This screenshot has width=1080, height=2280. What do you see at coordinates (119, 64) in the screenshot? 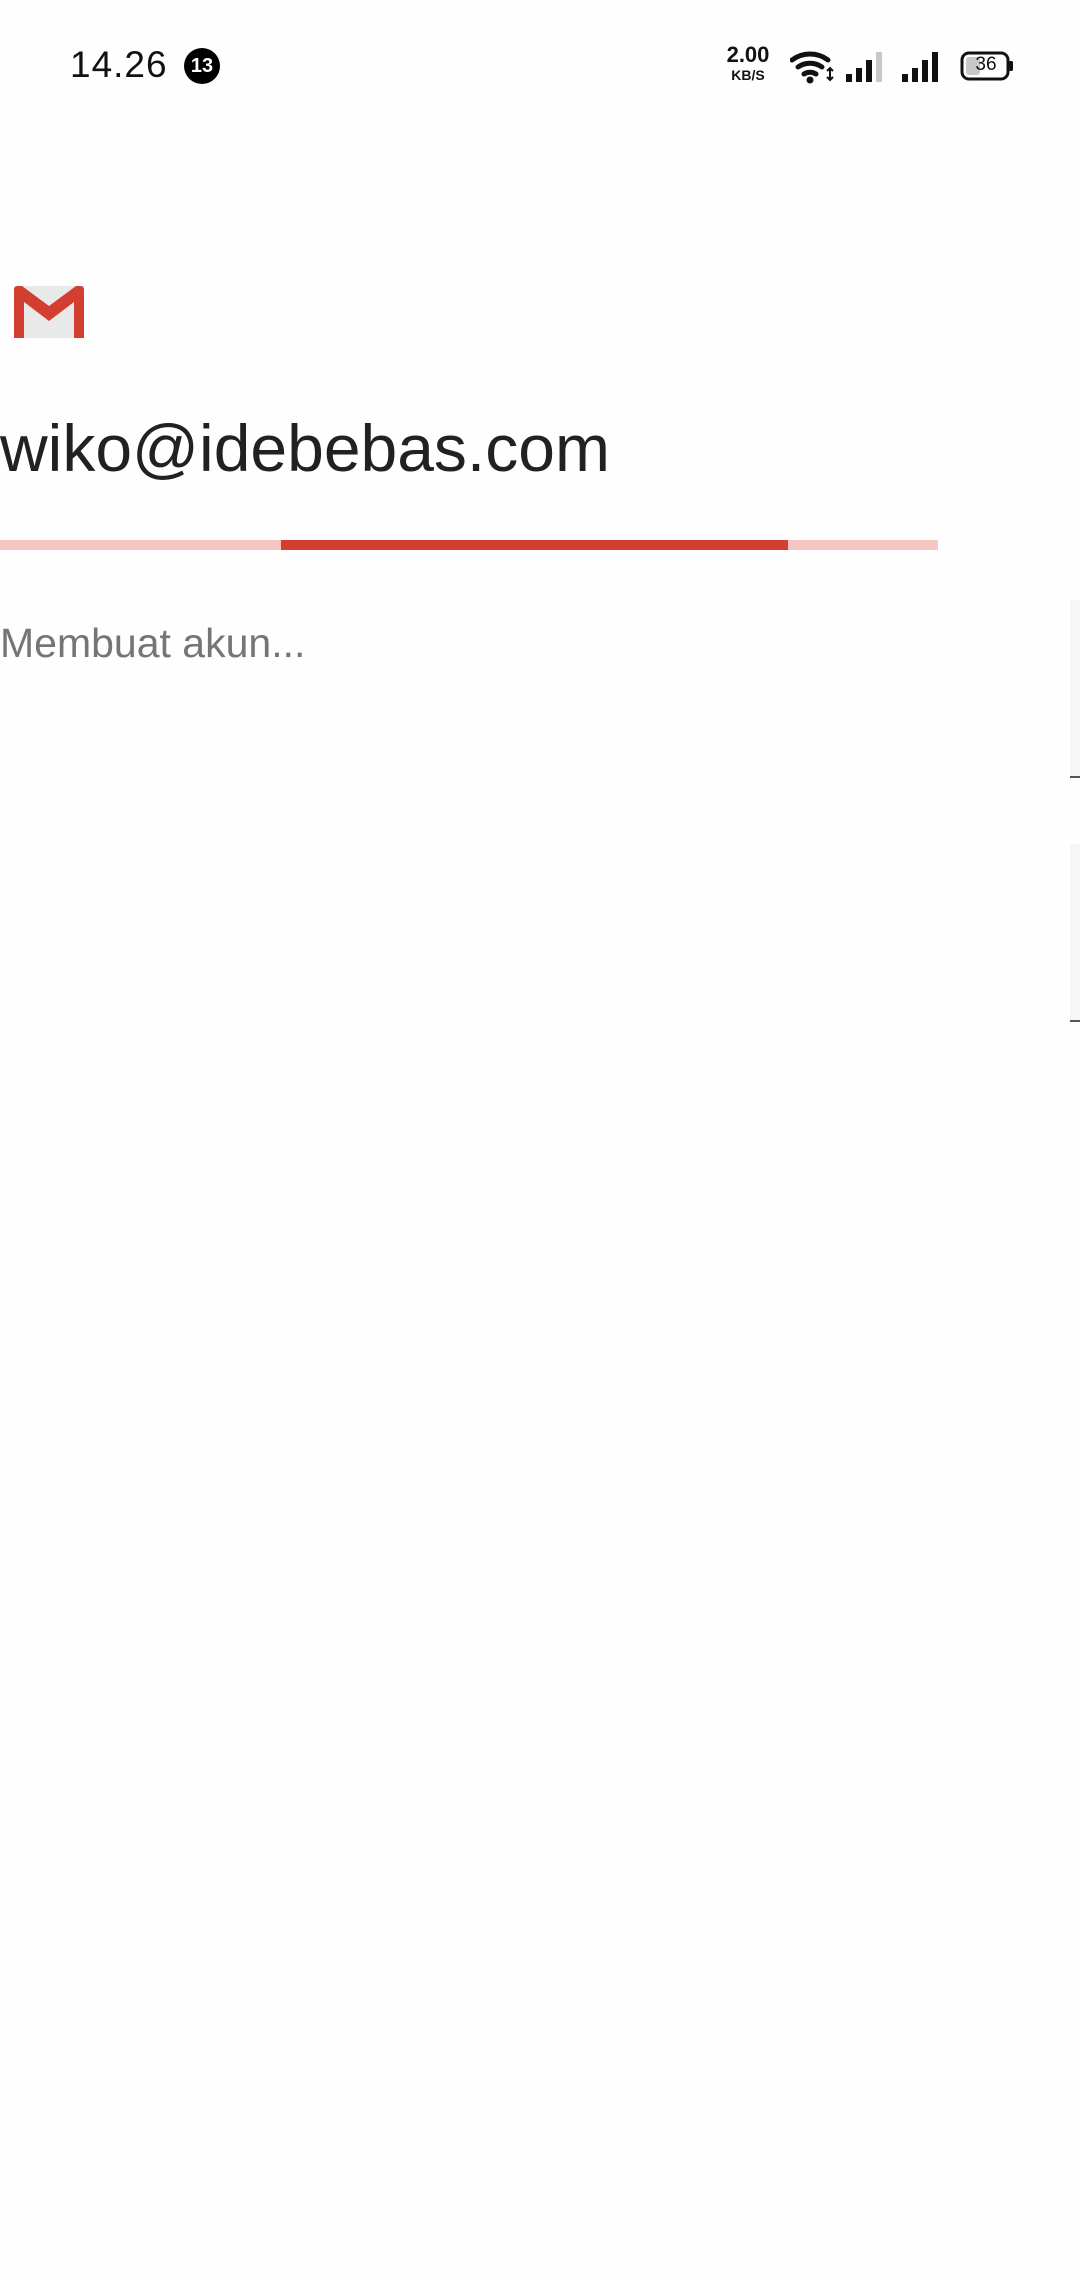
I see `status-time: 14.26` at bounding box center [119, 64].